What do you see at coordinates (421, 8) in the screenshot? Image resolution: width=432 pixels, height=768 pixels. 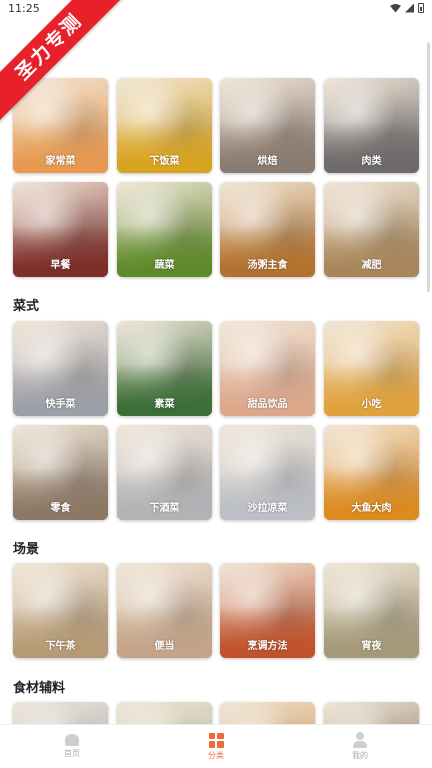 I see `battery-icon` at bounding box center [421, 8].